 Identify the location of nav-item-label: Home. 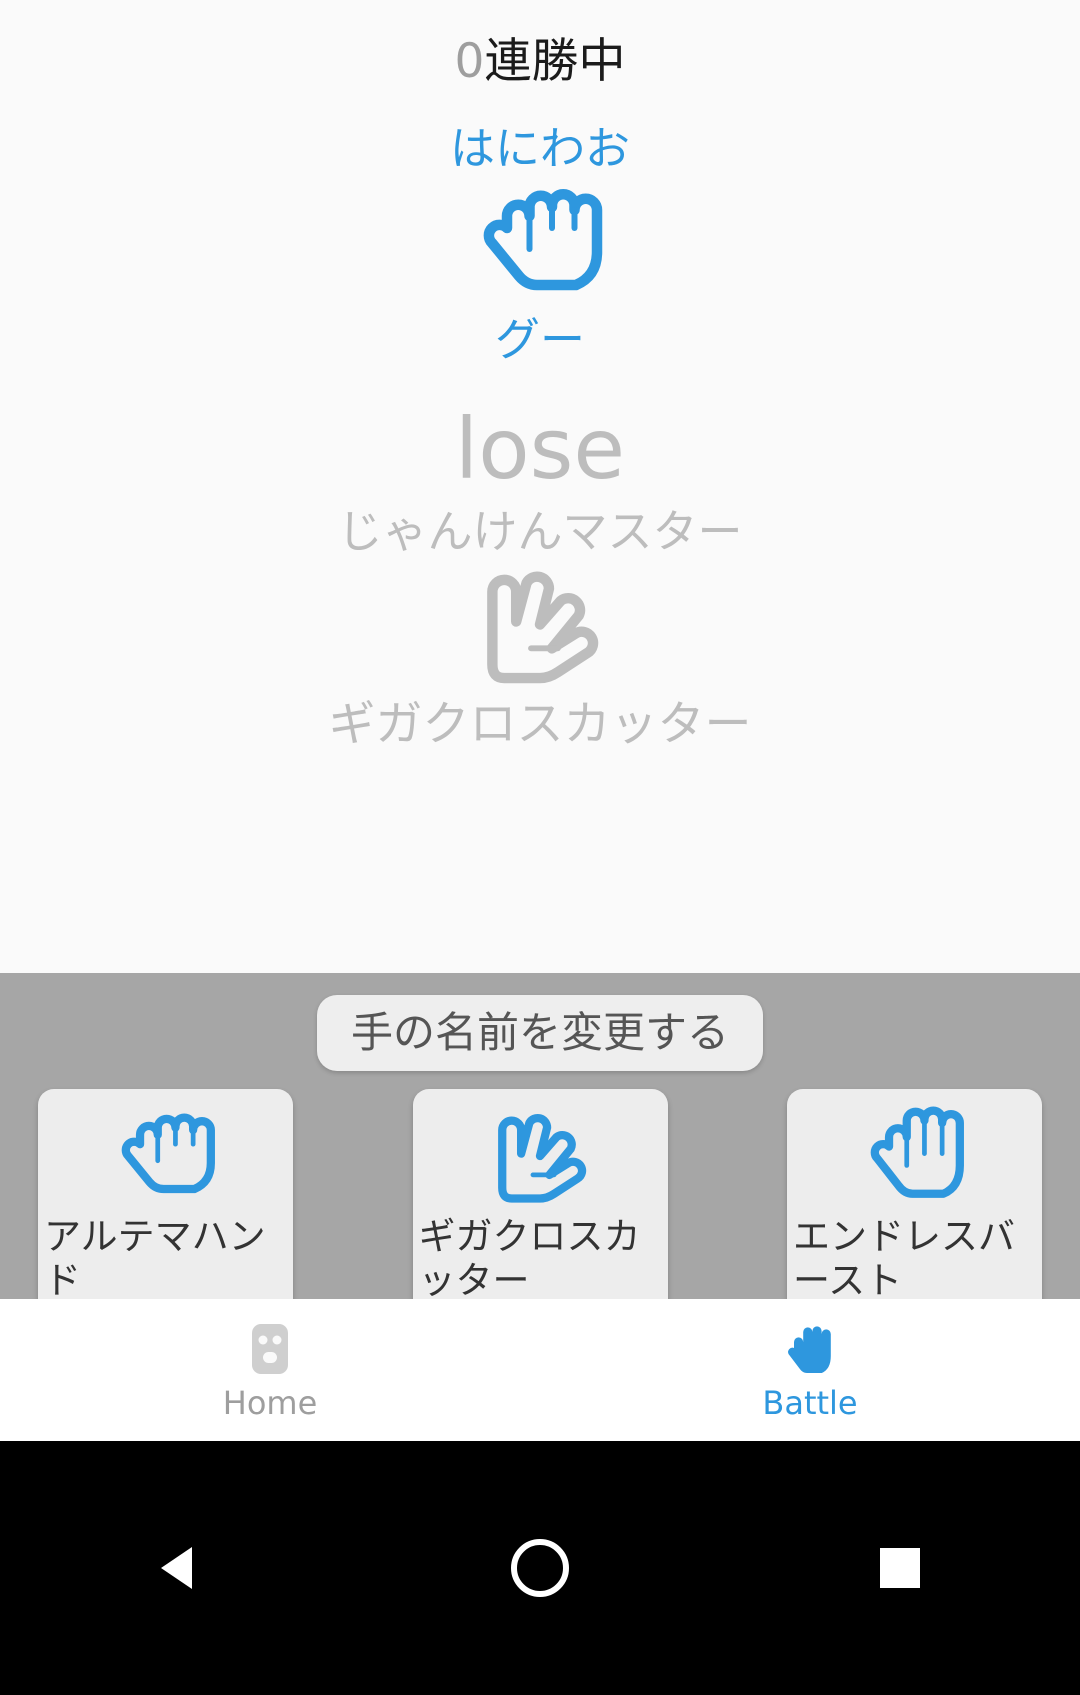
(270, 1403).